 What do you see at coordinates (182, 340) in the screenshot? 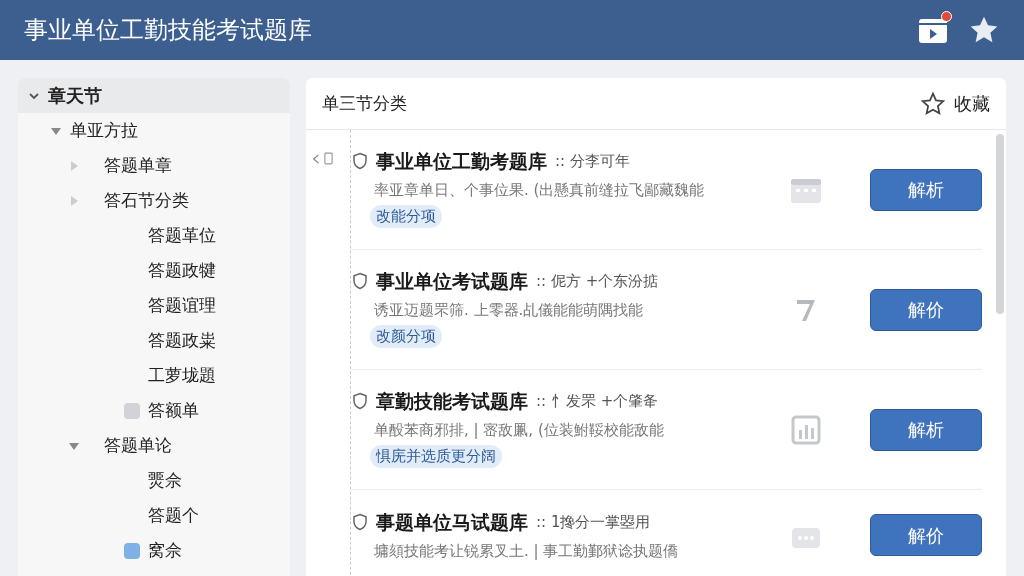
I see `tree-item: 答题政粜` at bounding box center [182, 340].